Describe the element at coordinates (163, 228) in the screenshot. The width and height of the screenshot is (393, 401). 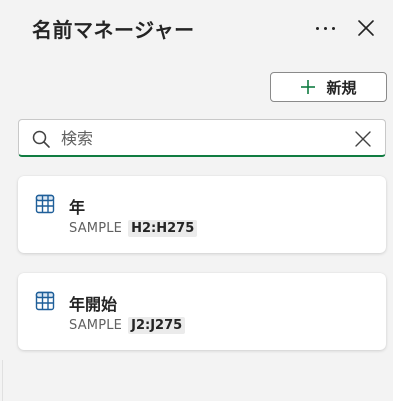
I see `name-range: H2:H275` at that location.